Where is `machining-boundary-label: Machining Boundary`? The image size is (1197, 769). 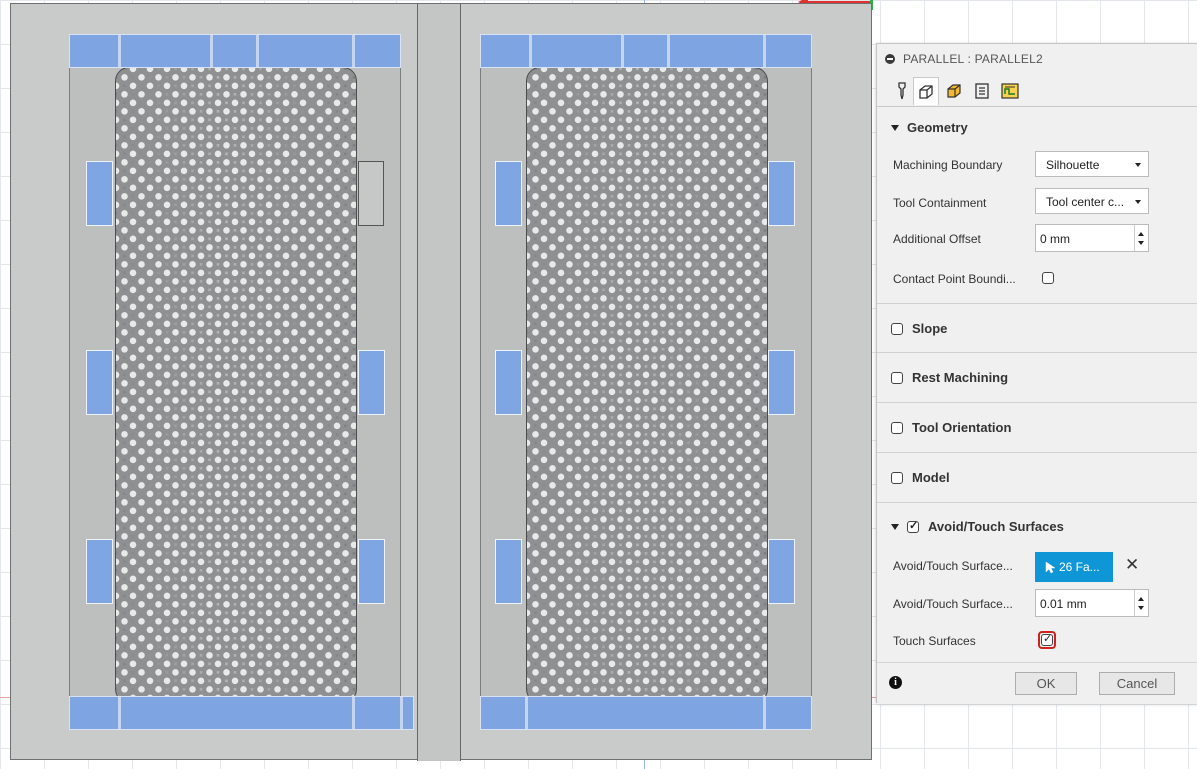 machining-boundary-label: Machining Boundary is located at coordinates (948, 165).